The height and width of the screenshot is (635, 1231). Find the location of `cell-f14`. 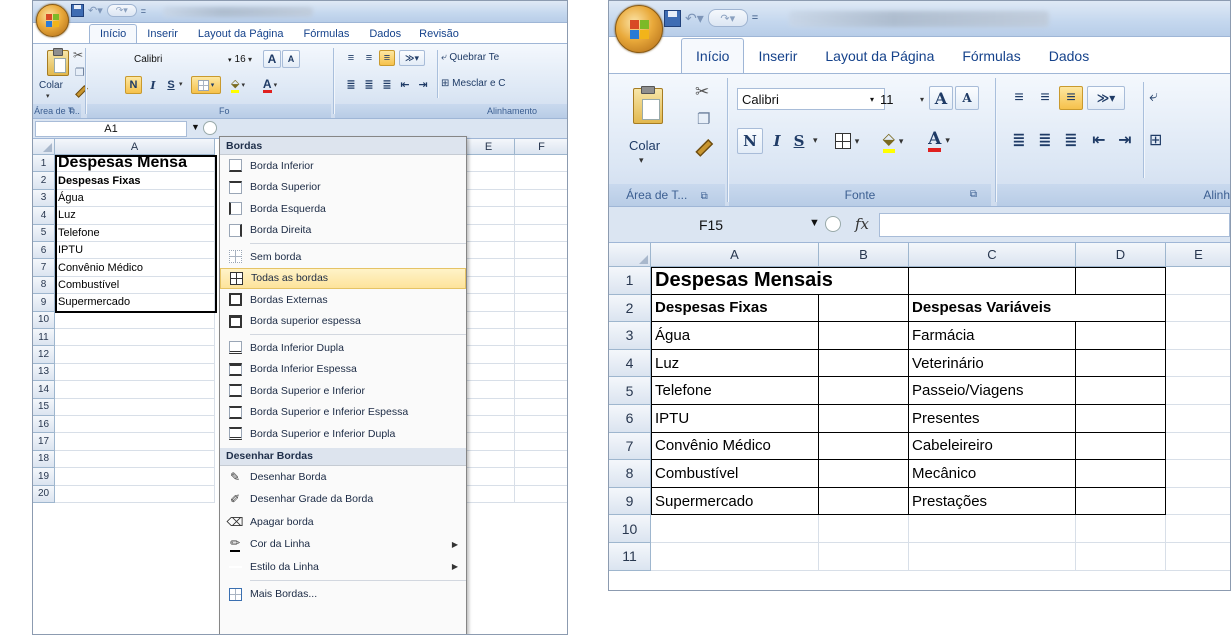

cell-f14 is located at coordinates (541, 390).